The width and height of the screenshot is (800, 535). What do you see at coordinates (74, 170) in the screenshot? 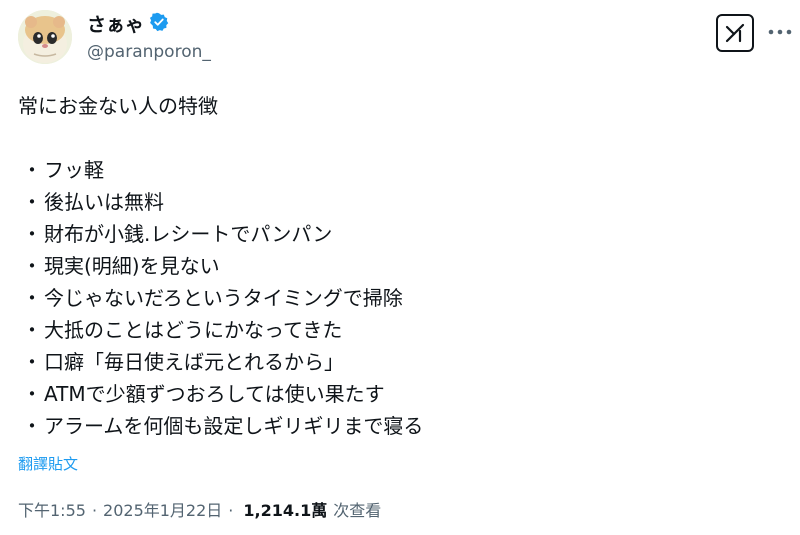
I see `list-item-text: フッ軽` at bounding box center [74, 170].